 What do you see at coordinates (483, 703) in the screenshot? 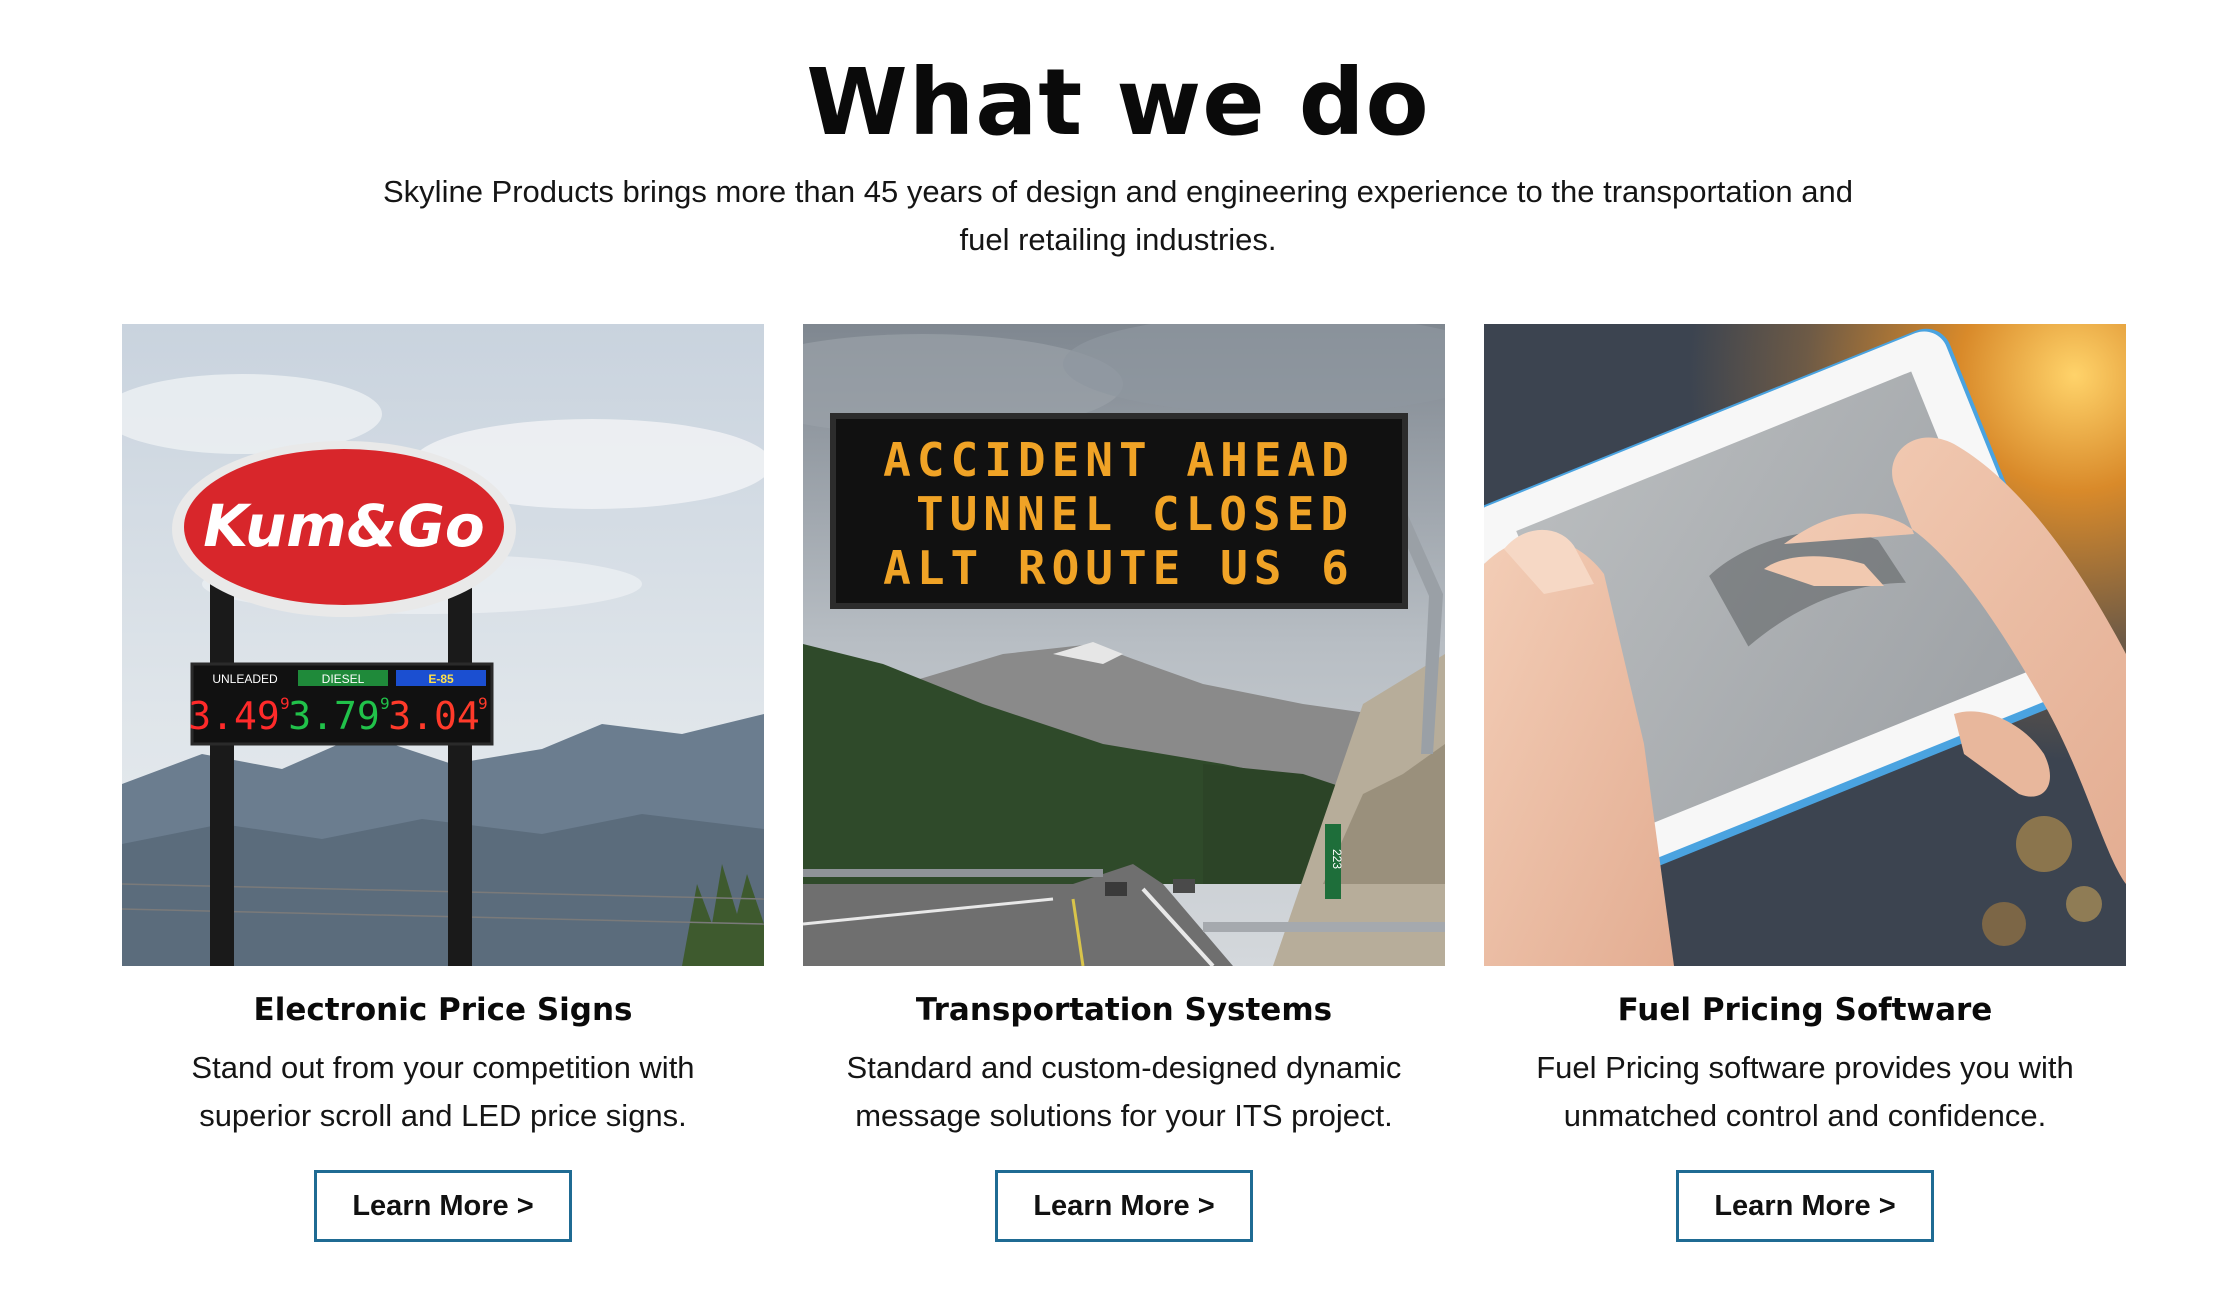
I see `price-suffix-e85: 9` at bounding box center [483, 703].